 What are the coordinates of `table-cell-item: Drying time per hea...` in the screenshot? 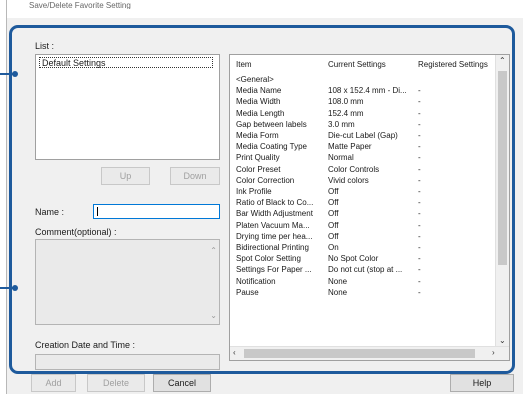 It's located at (274, 236).